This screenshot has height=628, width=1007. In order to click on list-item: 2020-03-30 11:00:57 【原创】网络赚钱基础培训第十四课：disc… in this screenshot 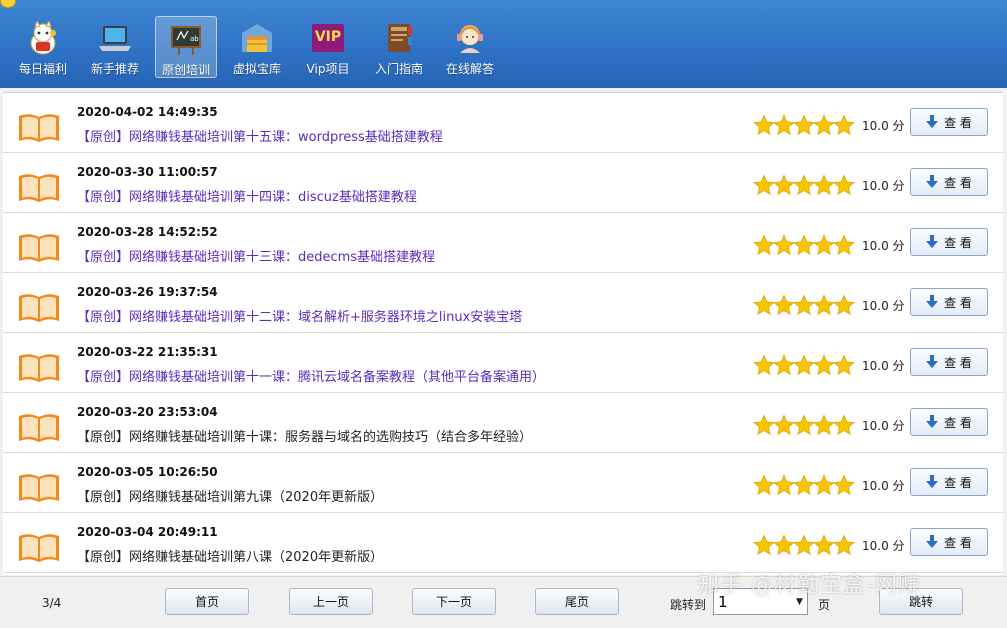, I will do `click(503, 183)`.